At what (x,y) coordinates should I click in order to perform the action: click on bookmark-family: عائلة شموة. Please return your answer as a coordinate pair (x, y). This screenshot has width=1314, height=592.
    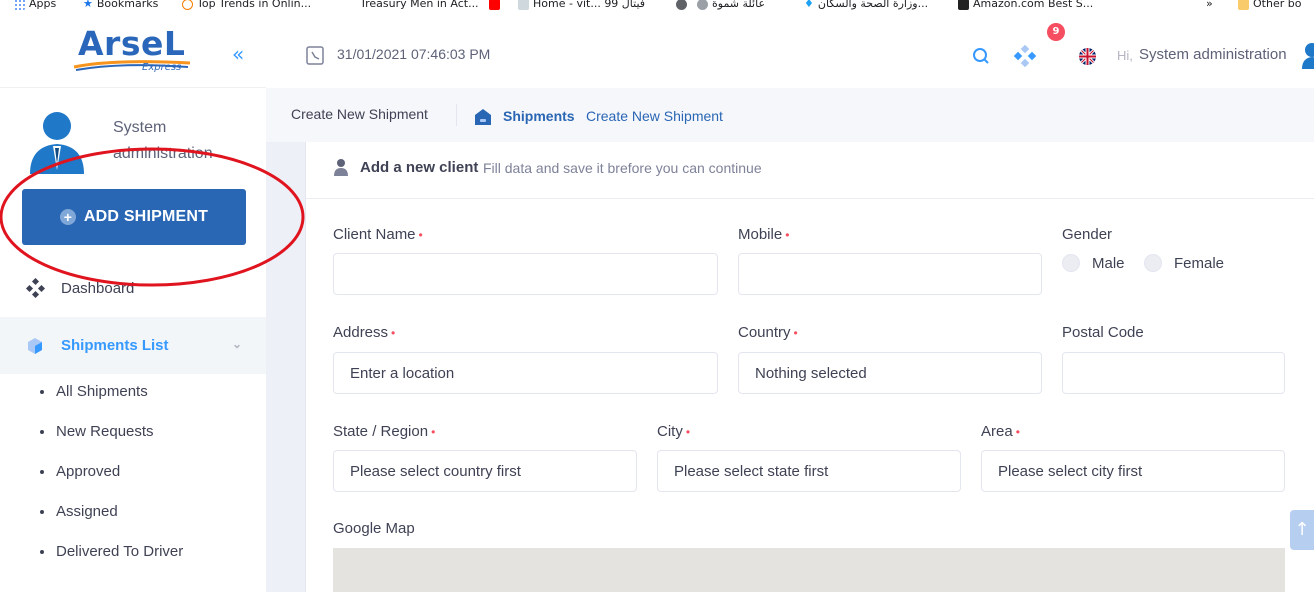
    Looking at the image, I should click on (720, 5).